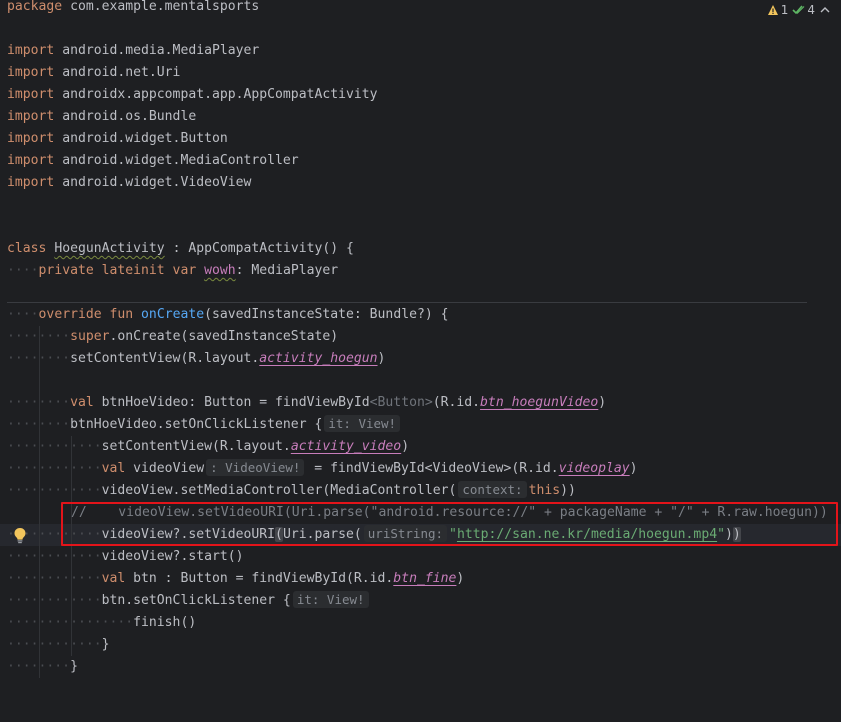 This screenshot has width=841, height=722. Describe the element at coordinates (420, 667) in the screenshot. I see `code-line: ········}` at that location.